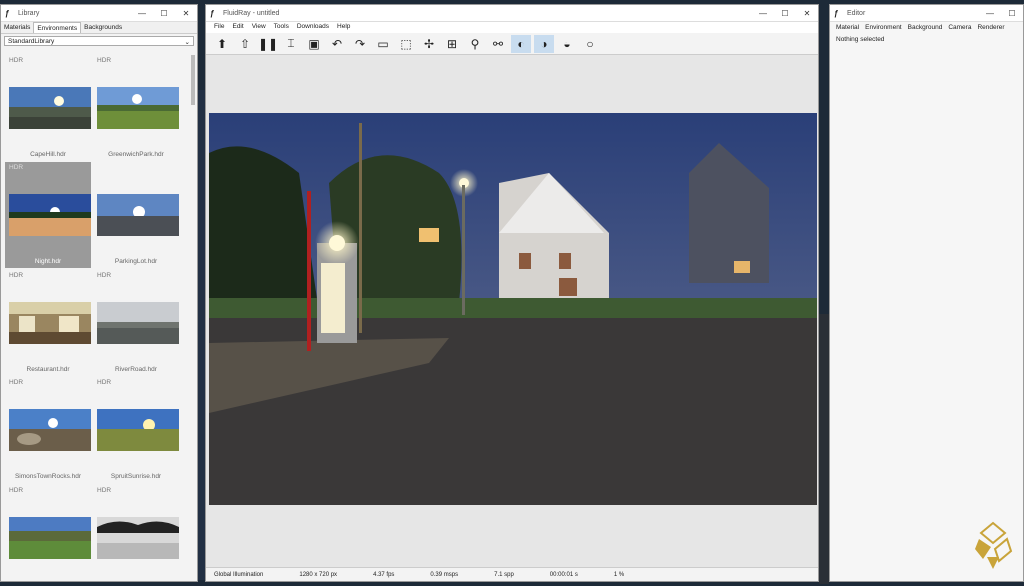 This screenshot has height=586, width=1024. I want to click on env-item-parkinglot: ParkingLot.hdr, so click(136, 215).